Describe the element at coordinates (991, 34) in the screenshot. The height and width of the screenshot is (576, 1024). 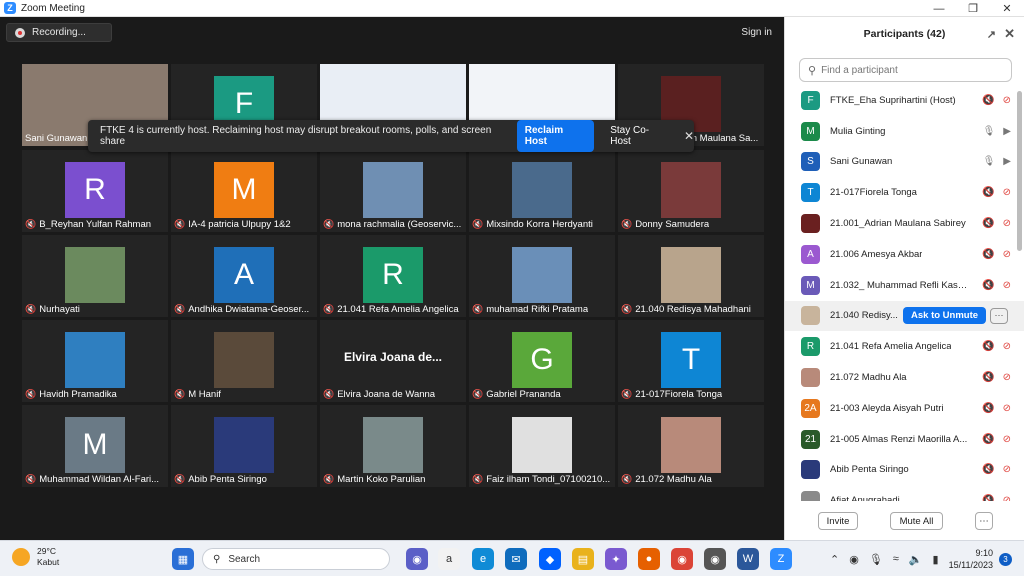
I see `pop-out-icon: ↗` at that location.